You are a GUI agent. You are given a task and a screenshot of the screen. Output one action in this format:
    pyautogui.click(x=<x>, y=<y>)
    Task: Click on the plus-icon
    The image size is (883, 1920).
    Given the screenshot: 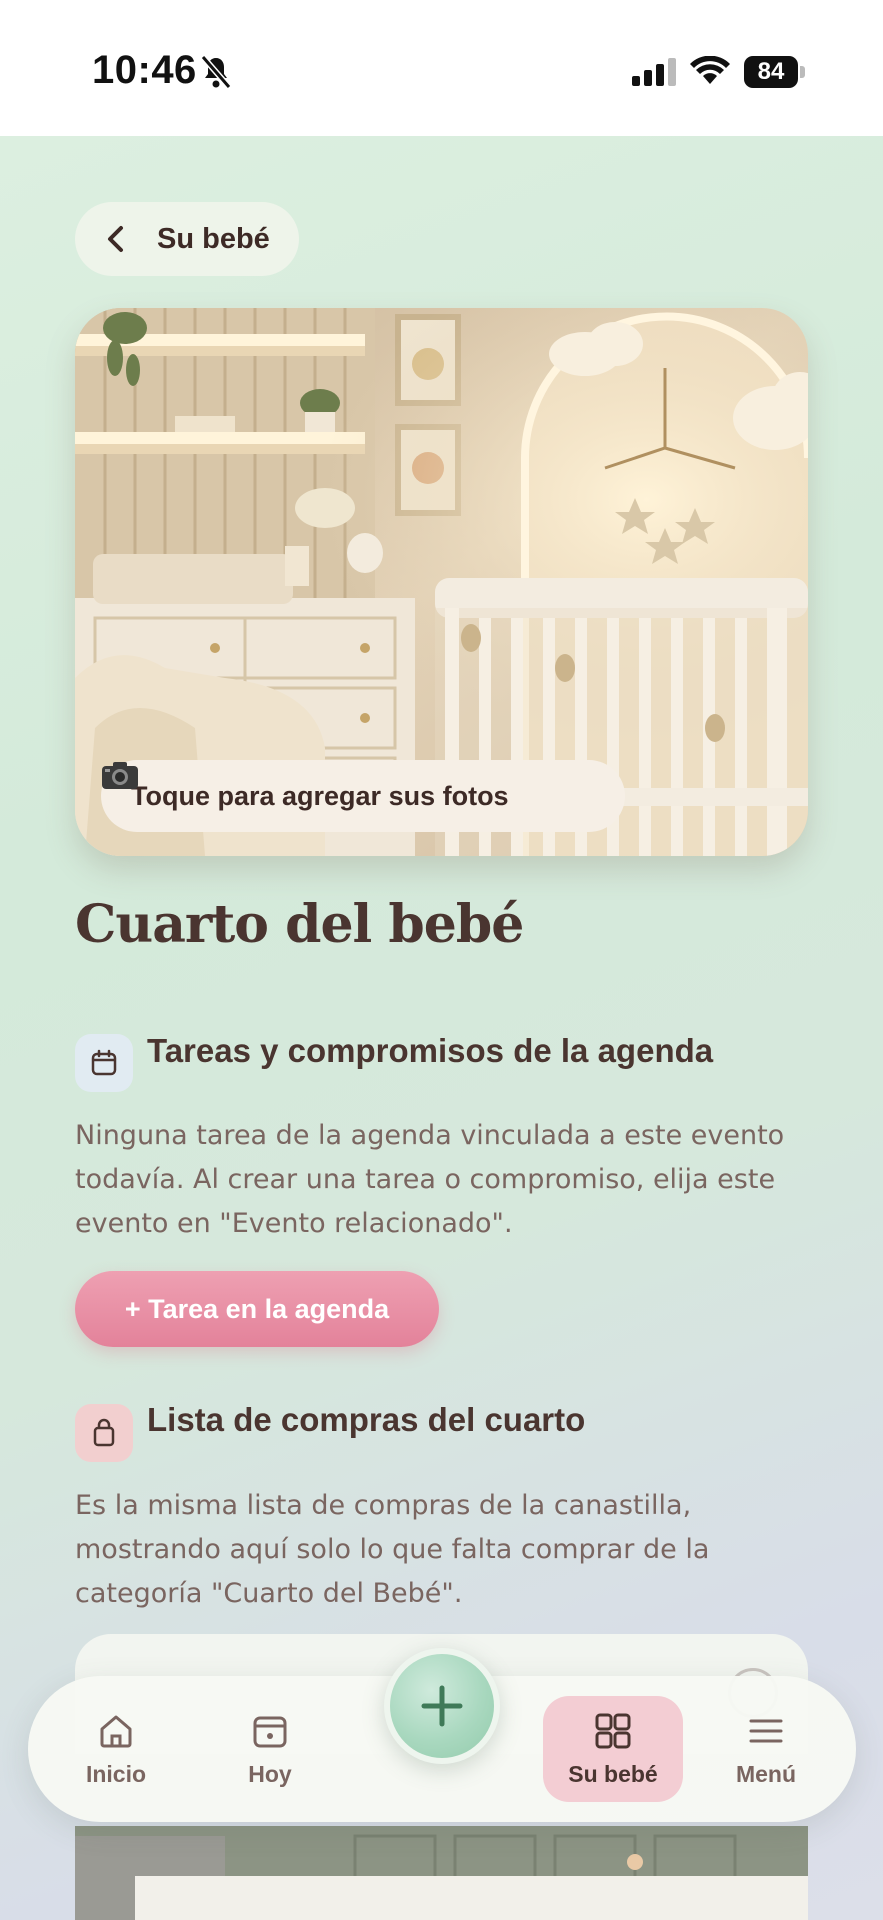 What is the action you would take?
    pyautogui.click(x=442, y=1706)
    